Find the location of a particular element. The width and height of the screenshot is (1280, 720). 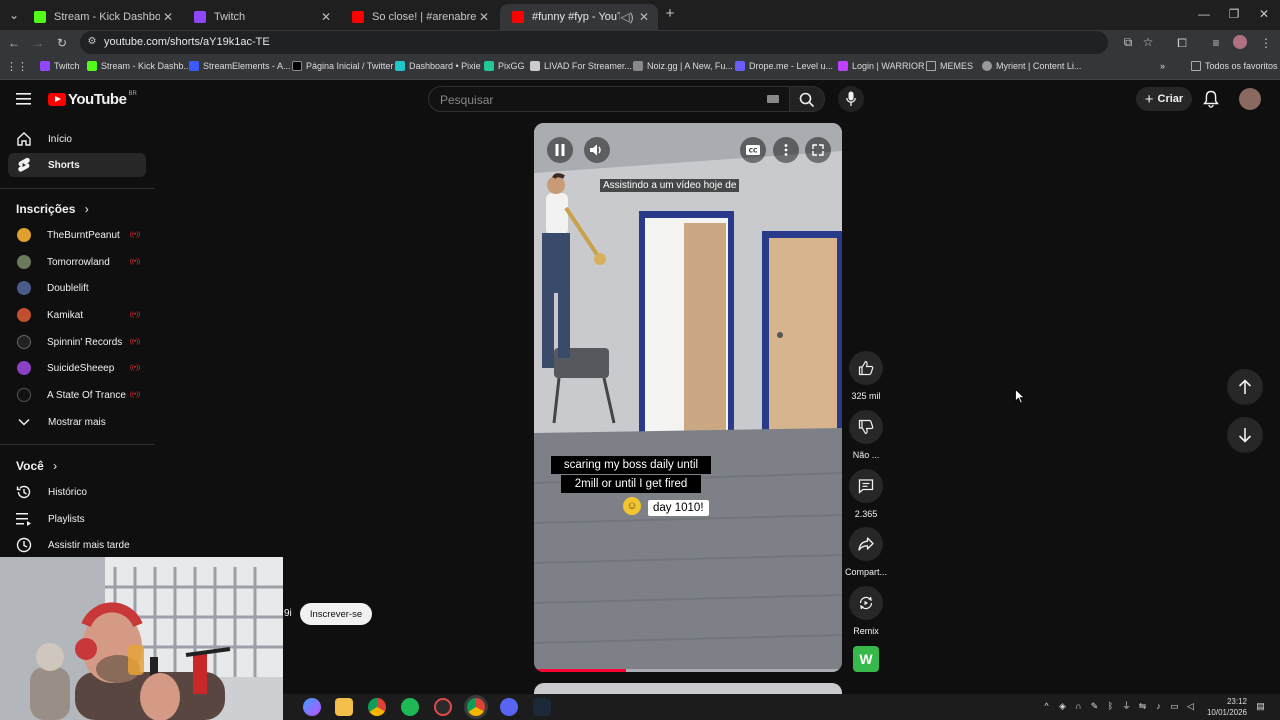

bookmark-warrior: Login | WARRIOR is located at coordinates (881, 66).